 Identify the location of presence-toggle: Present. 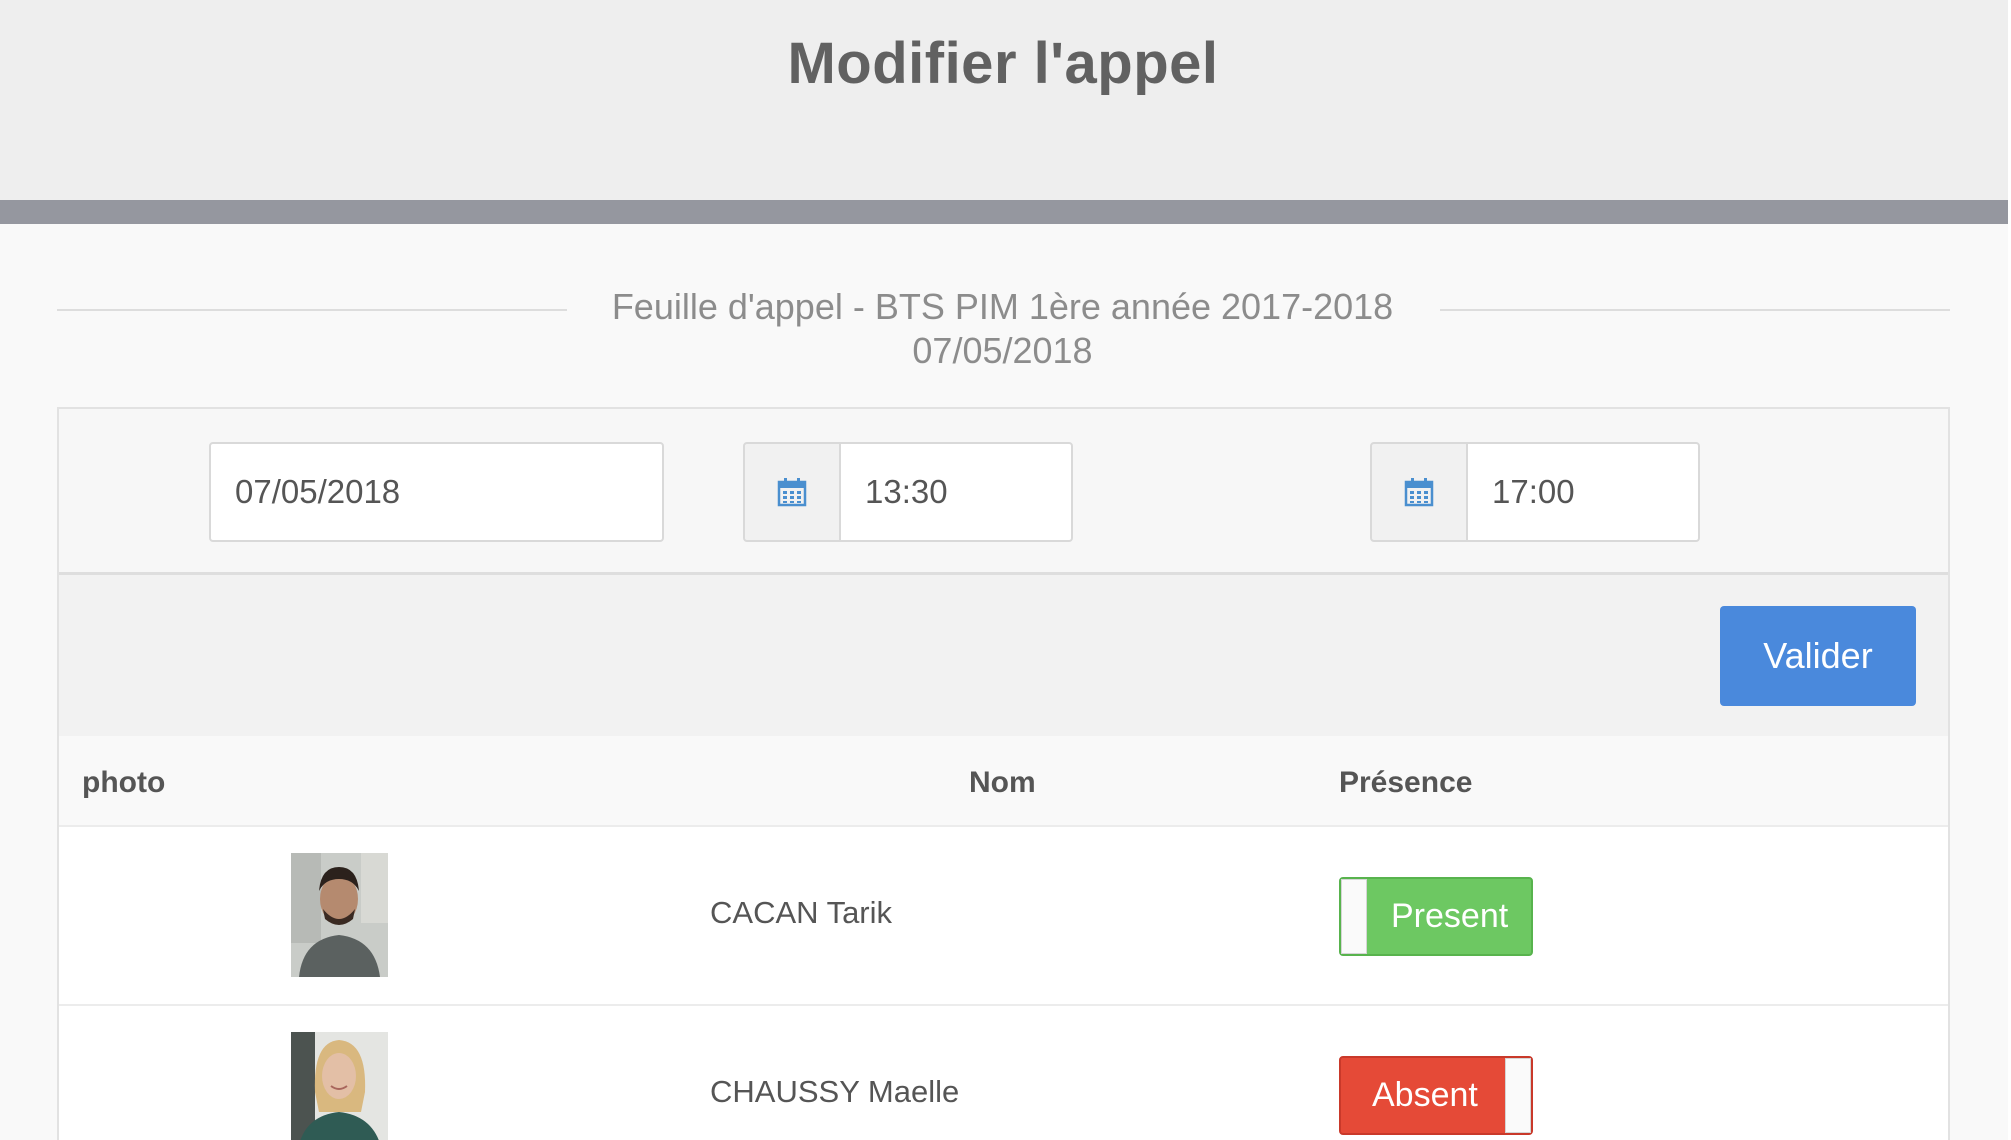
(1436, 916).